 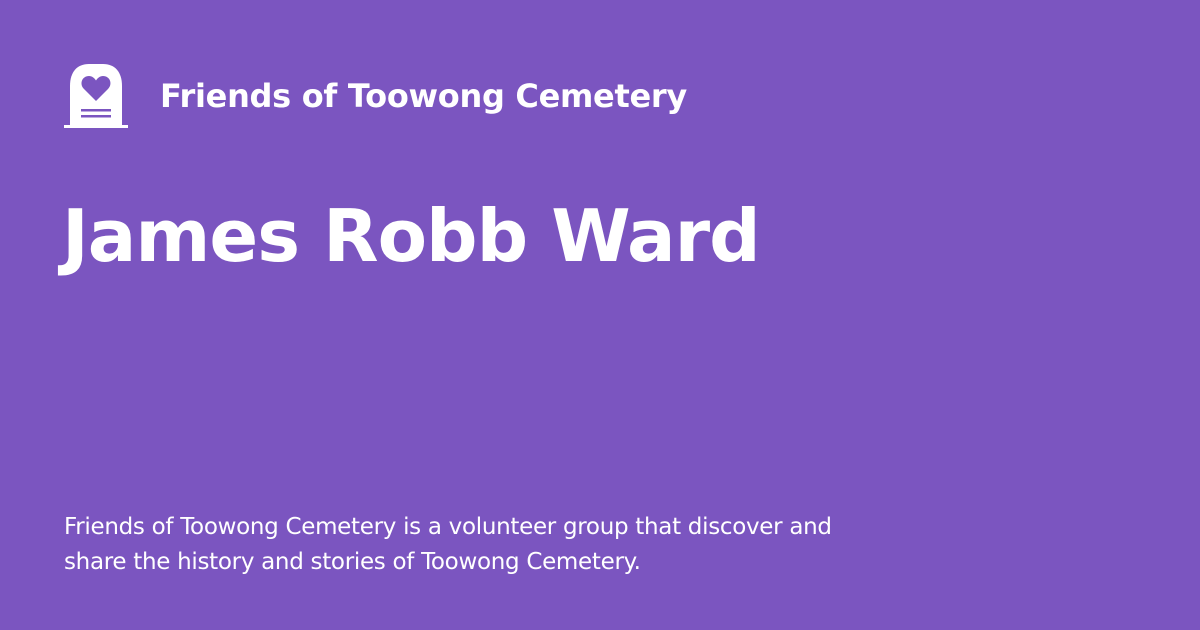 What do you see at coordinates (423, 96) in the screenshot?
I see `site-name: Friends of Toowong Cemetery` at bounding box center [423, 96].